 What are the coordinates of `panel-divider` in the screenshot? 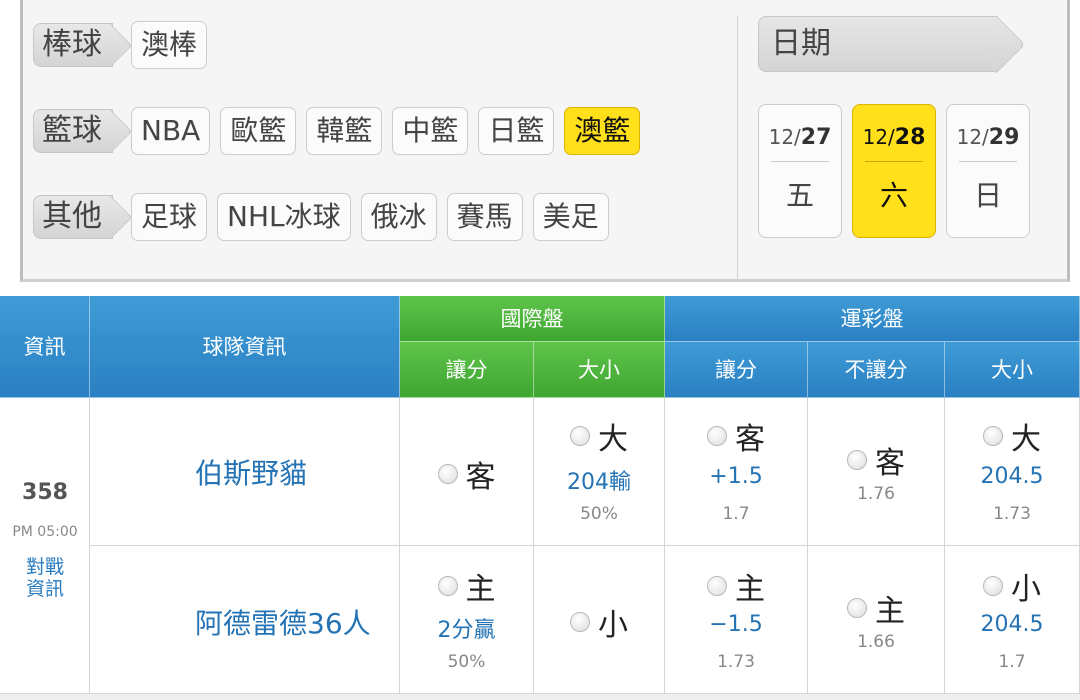 It's located at (737, 148).